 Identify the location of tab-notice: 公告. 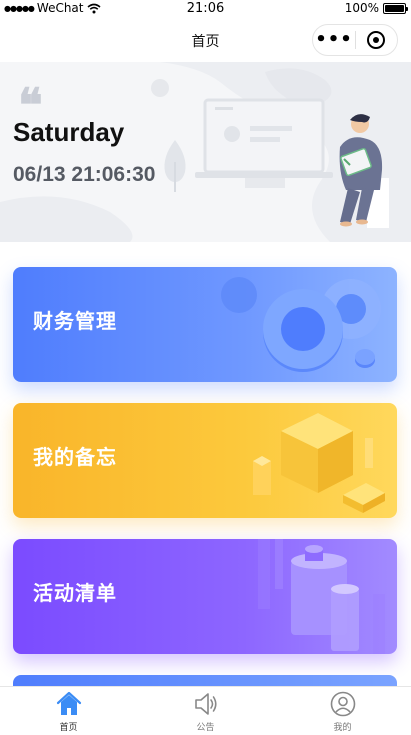
(205, 711).